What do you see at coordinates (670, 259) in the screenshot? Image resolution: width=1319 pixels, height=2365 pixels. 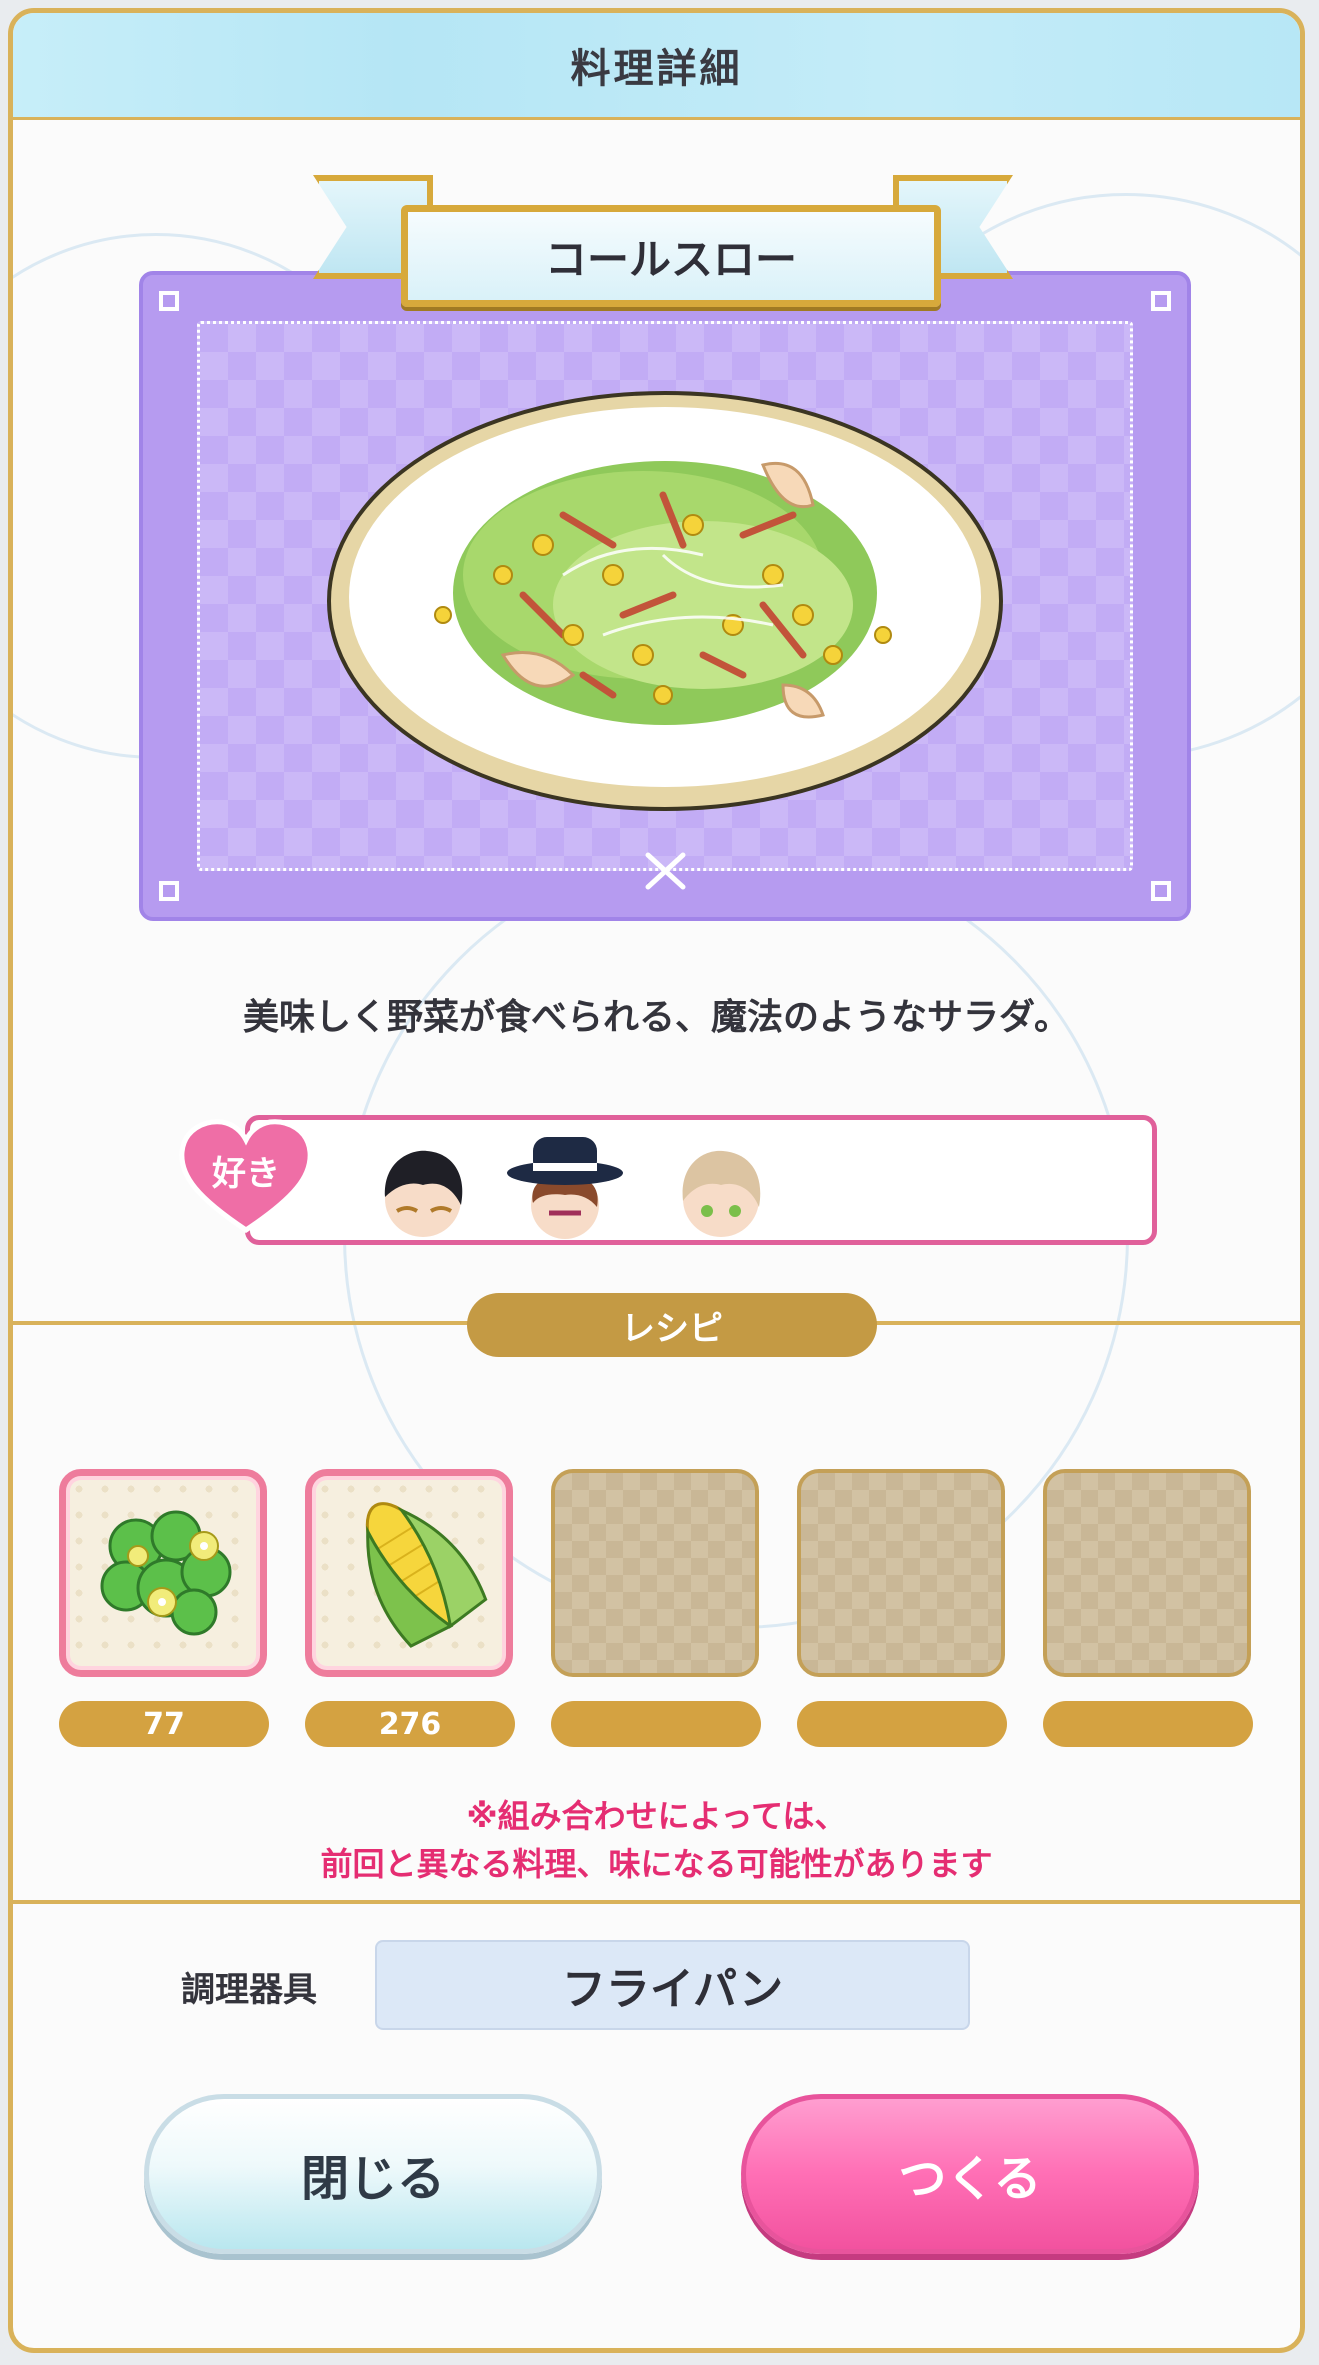 I see `dish-name: コールスロー` at bounding box center [670, 259].